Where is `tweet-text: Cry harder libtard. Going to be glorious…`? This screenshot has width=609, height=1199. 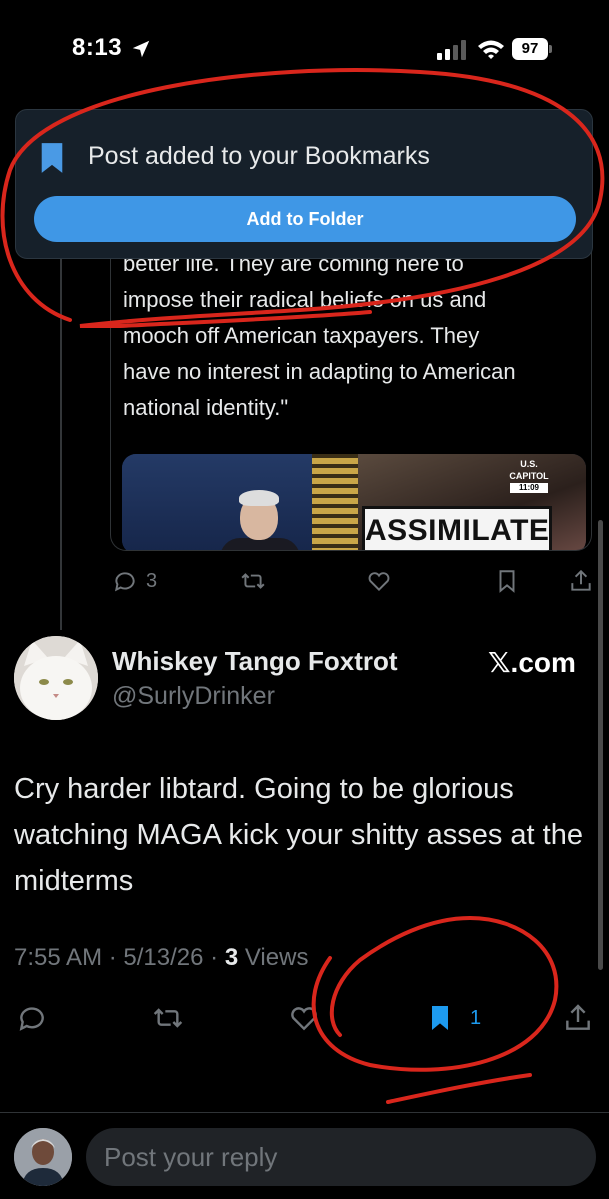 tweet-text: Cry harder libtard. Going to be glorious… is located at coordinates (298, 835).